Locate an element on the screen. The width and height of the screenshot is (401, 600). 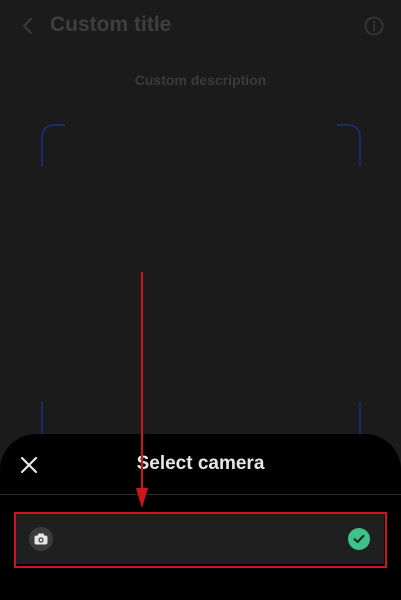
info-button is located at coordinates (374, 26).